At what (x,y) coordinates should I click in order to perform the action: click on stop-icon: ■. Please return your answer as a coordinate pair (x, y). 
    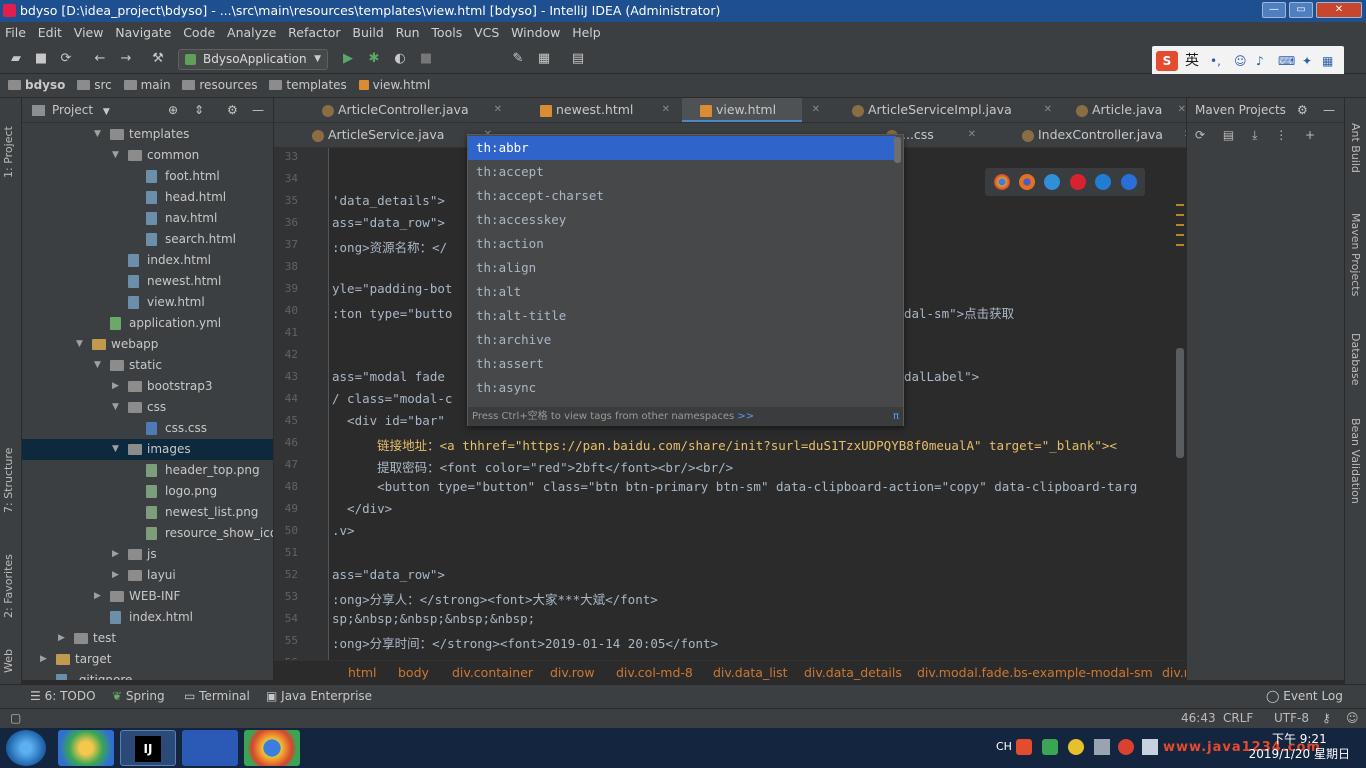
    Looking at the image, I should click on (426, 59).